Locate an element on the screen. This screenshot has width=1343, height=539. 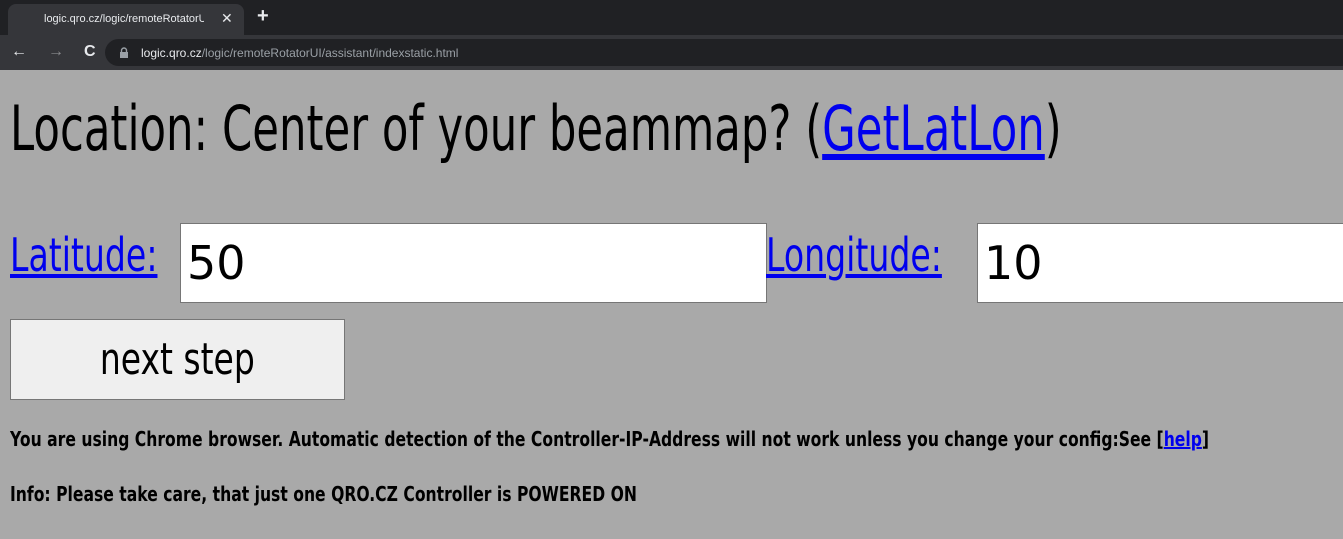
title-close-paren: ) is located at coordinates (1053, 128).